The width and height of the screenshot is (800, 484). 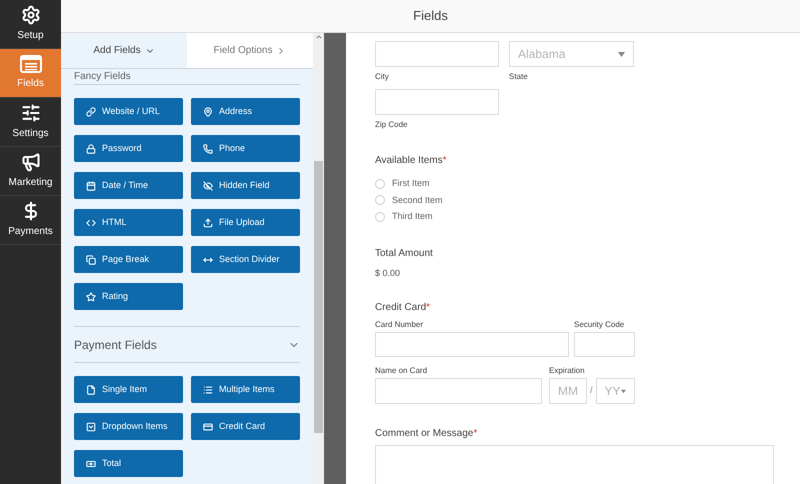 What do you see at coordinates (102, 76) in the screenshot?
I see `section-title: Fancy Fields` at bounding box center [102, 76].